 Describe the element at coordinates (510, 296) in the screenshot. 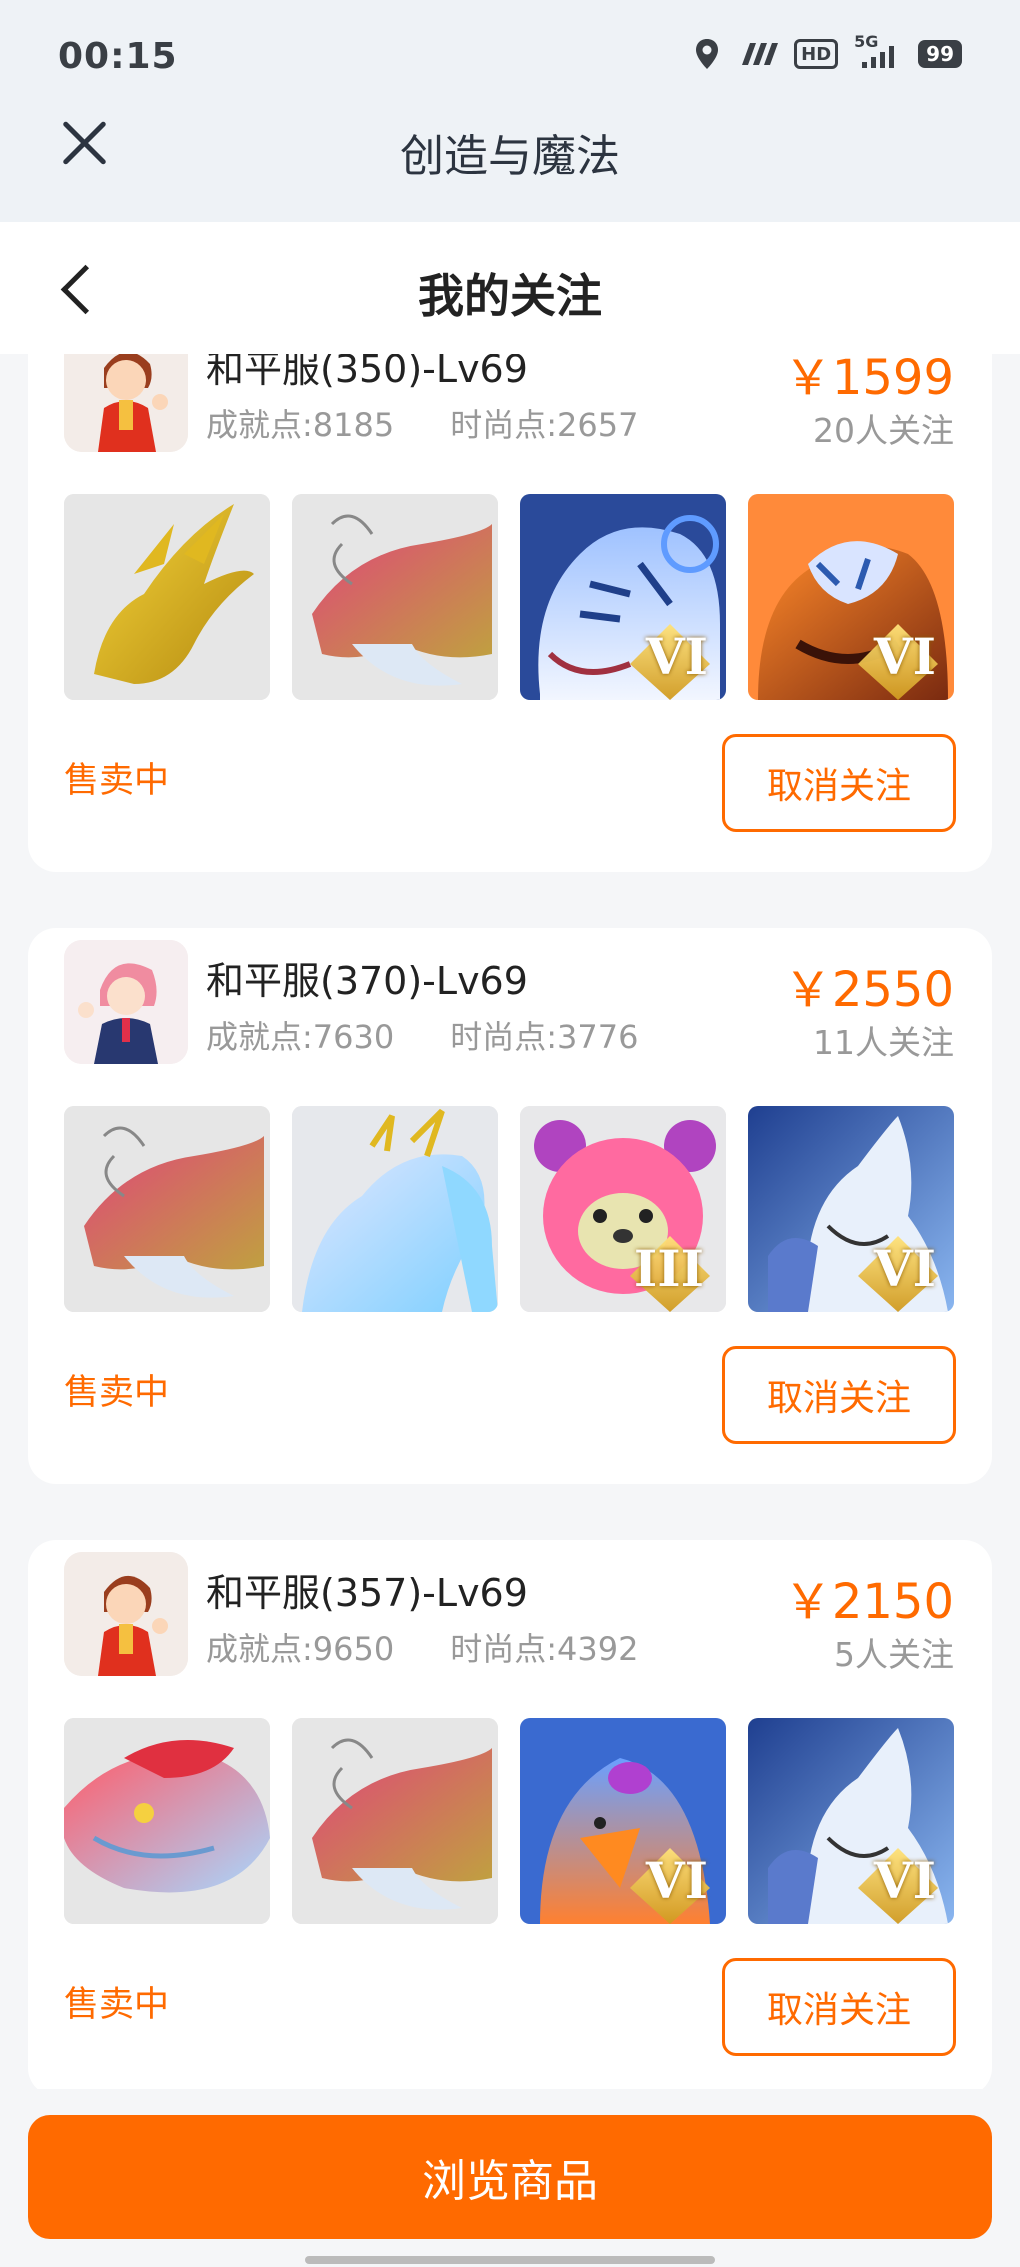

I see `page-title: 我的关注` at that location.